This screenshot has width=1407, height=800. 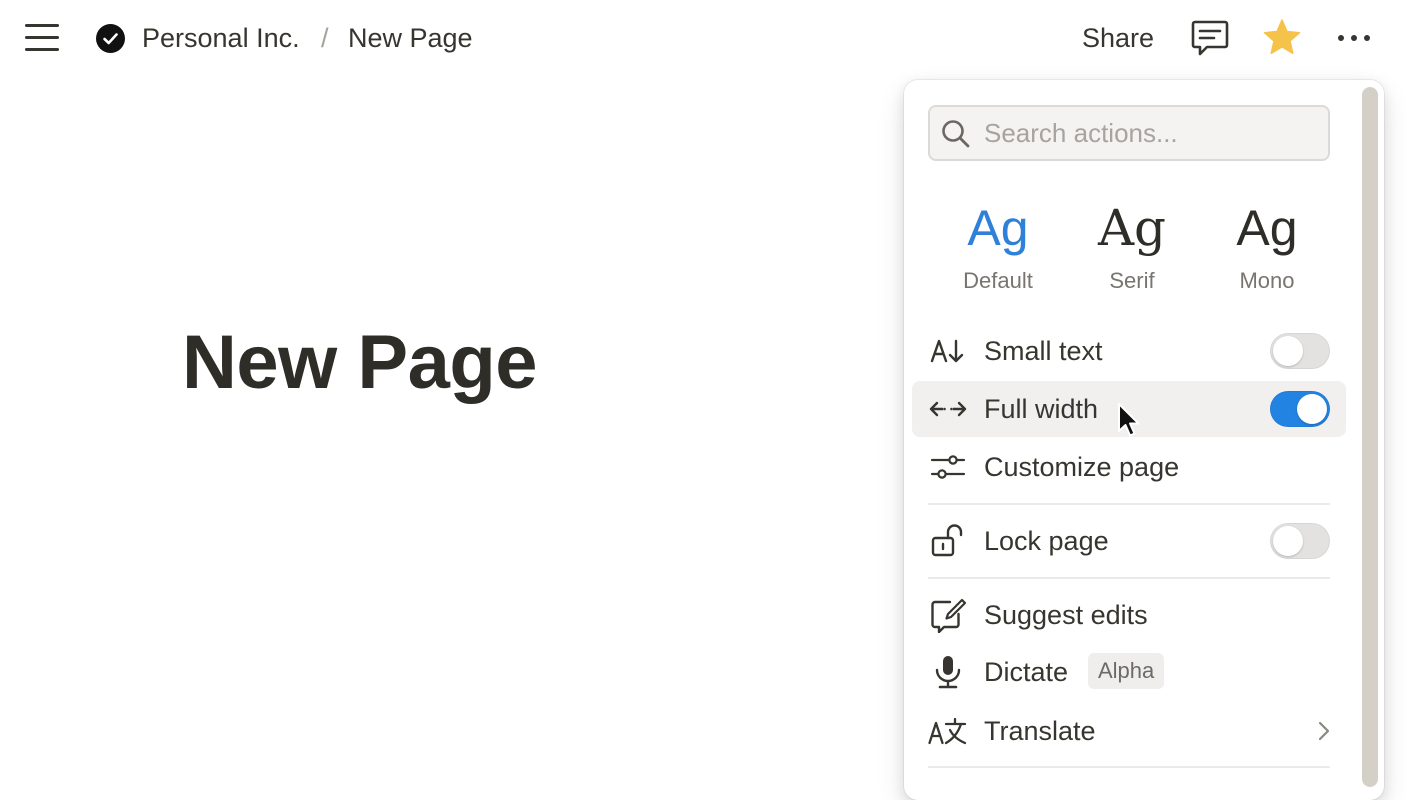 I want to click on menu-item-suggest-edits: Suggest edits, so click(x=1129, y=615).